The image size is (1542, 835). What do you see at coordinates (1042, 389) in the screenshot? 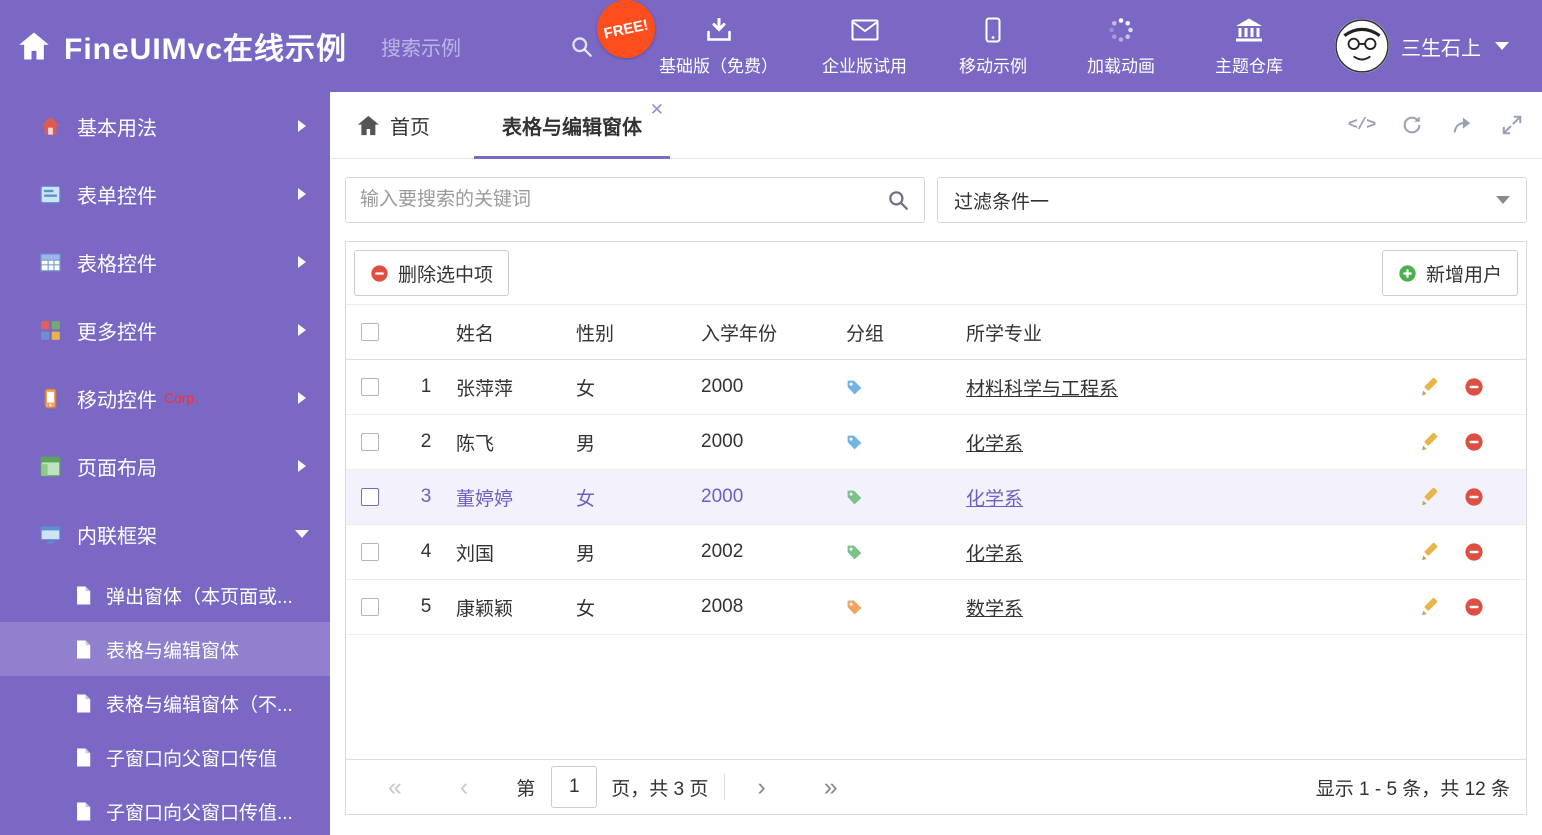
I see `major-link: 材料科学与工程系` at bounding box center [1042, 389].